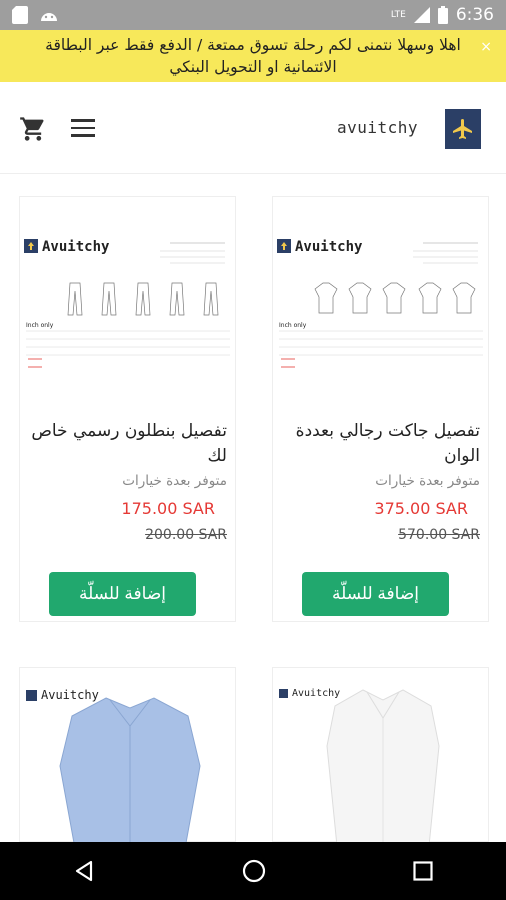 Image resolution: width=506 pixels, height=900 pixels. I want to click on sd-card-icon, so click(20, 15).